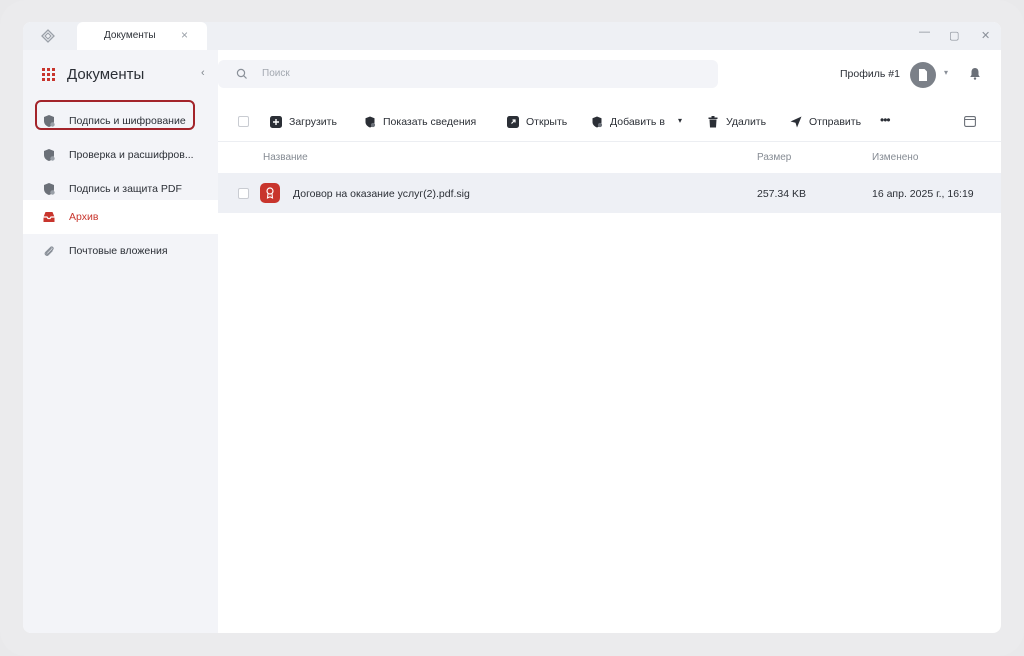  I want to click on trash-icon, so click(713, 122).